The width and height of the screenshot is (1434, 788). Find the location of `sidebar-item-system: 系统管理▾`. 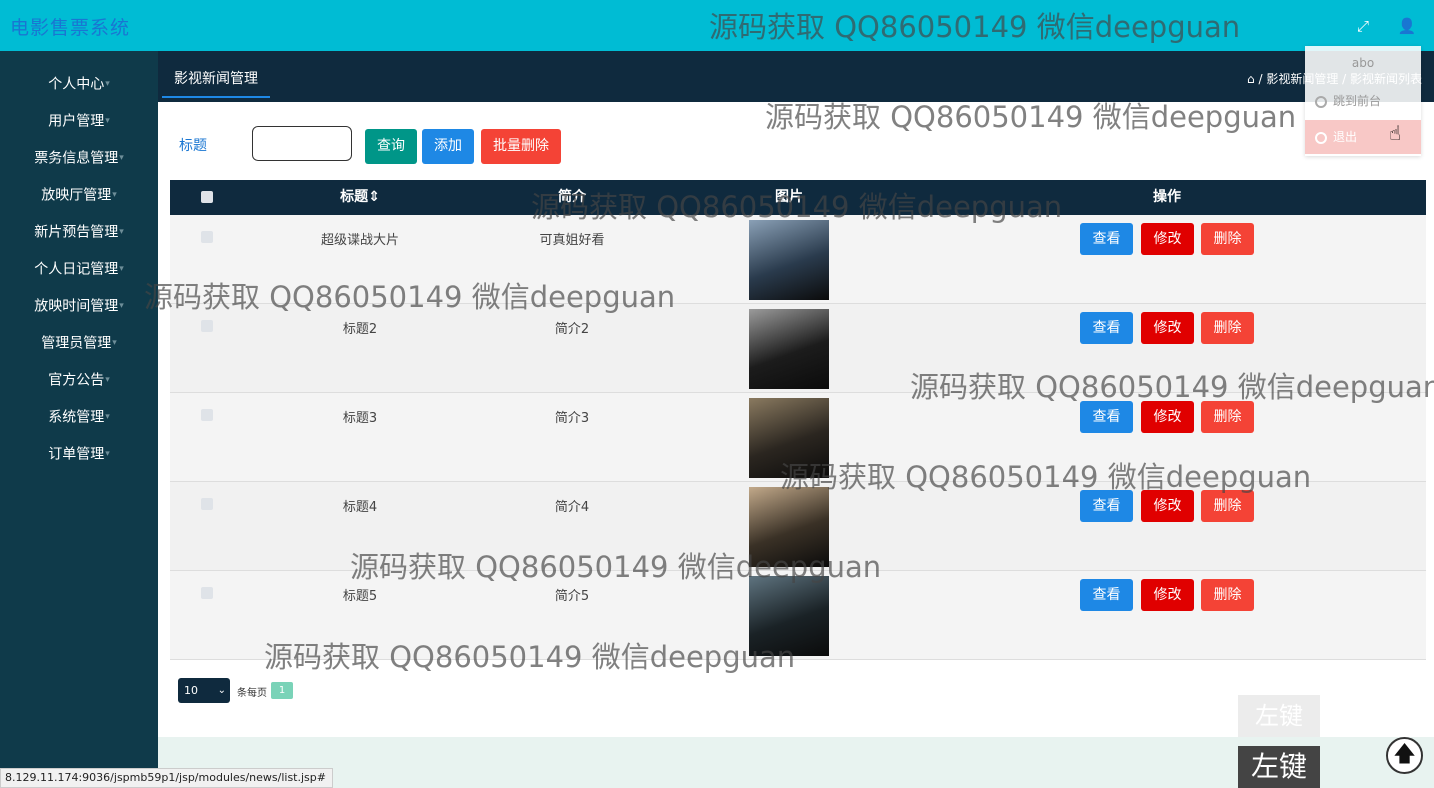

sidebar-item-system: 系统管理▾ is located at coordinates (79, 417).